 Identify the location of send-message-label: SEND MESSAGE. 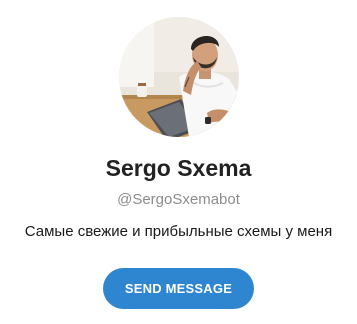
(178, 288).